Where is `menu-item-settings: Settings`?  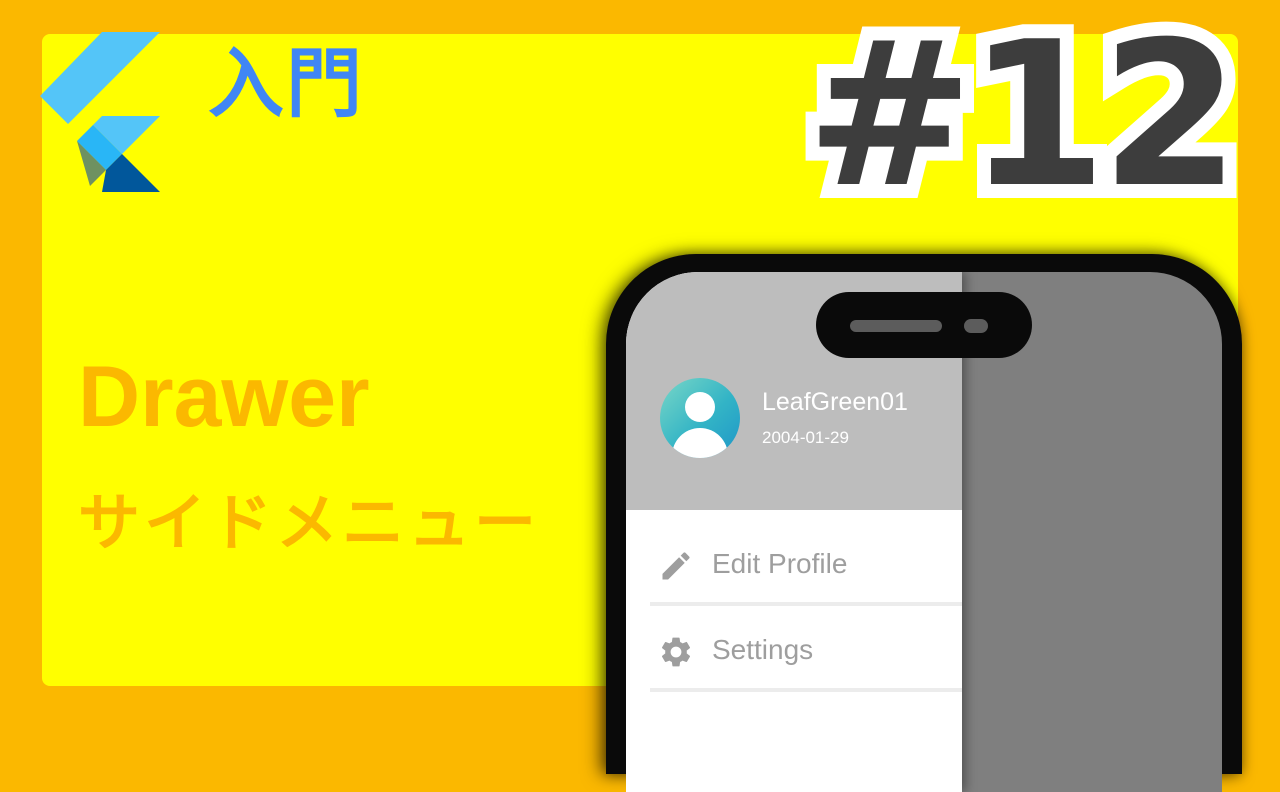 menu-item-settings: Settings is located at coordinates (806, 651).